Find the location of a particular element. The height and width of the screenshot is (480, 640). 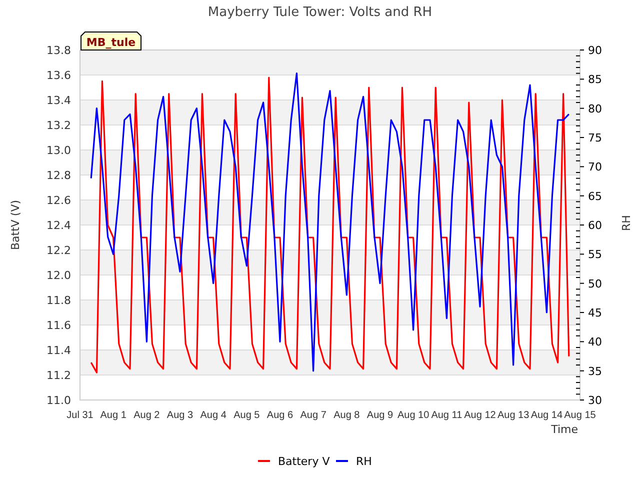

y-axis-tick-label: 12.2 is located at coordinates (58, 250).